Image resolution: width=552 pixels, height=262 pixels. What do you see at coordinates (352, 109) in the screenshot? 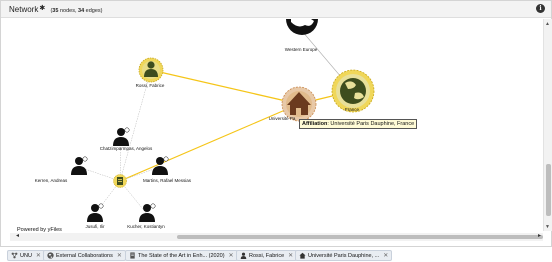
I see `label-france: France` at bounding box center [352, 109].